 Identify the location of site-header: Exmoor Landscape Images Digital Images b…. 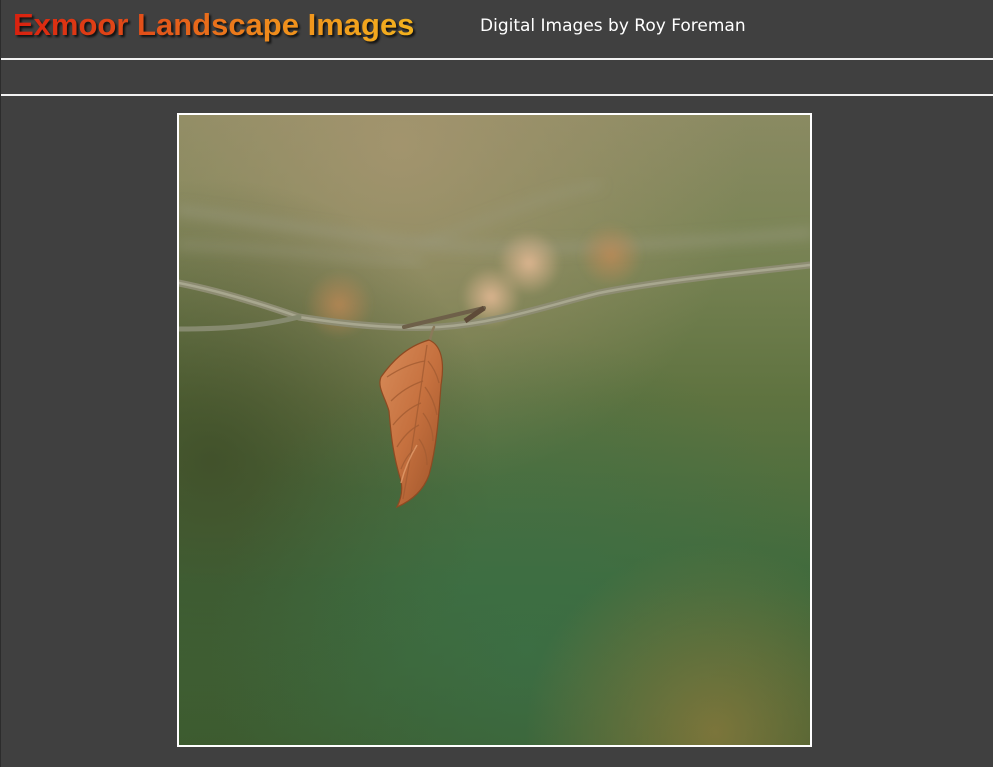
(497, 29).